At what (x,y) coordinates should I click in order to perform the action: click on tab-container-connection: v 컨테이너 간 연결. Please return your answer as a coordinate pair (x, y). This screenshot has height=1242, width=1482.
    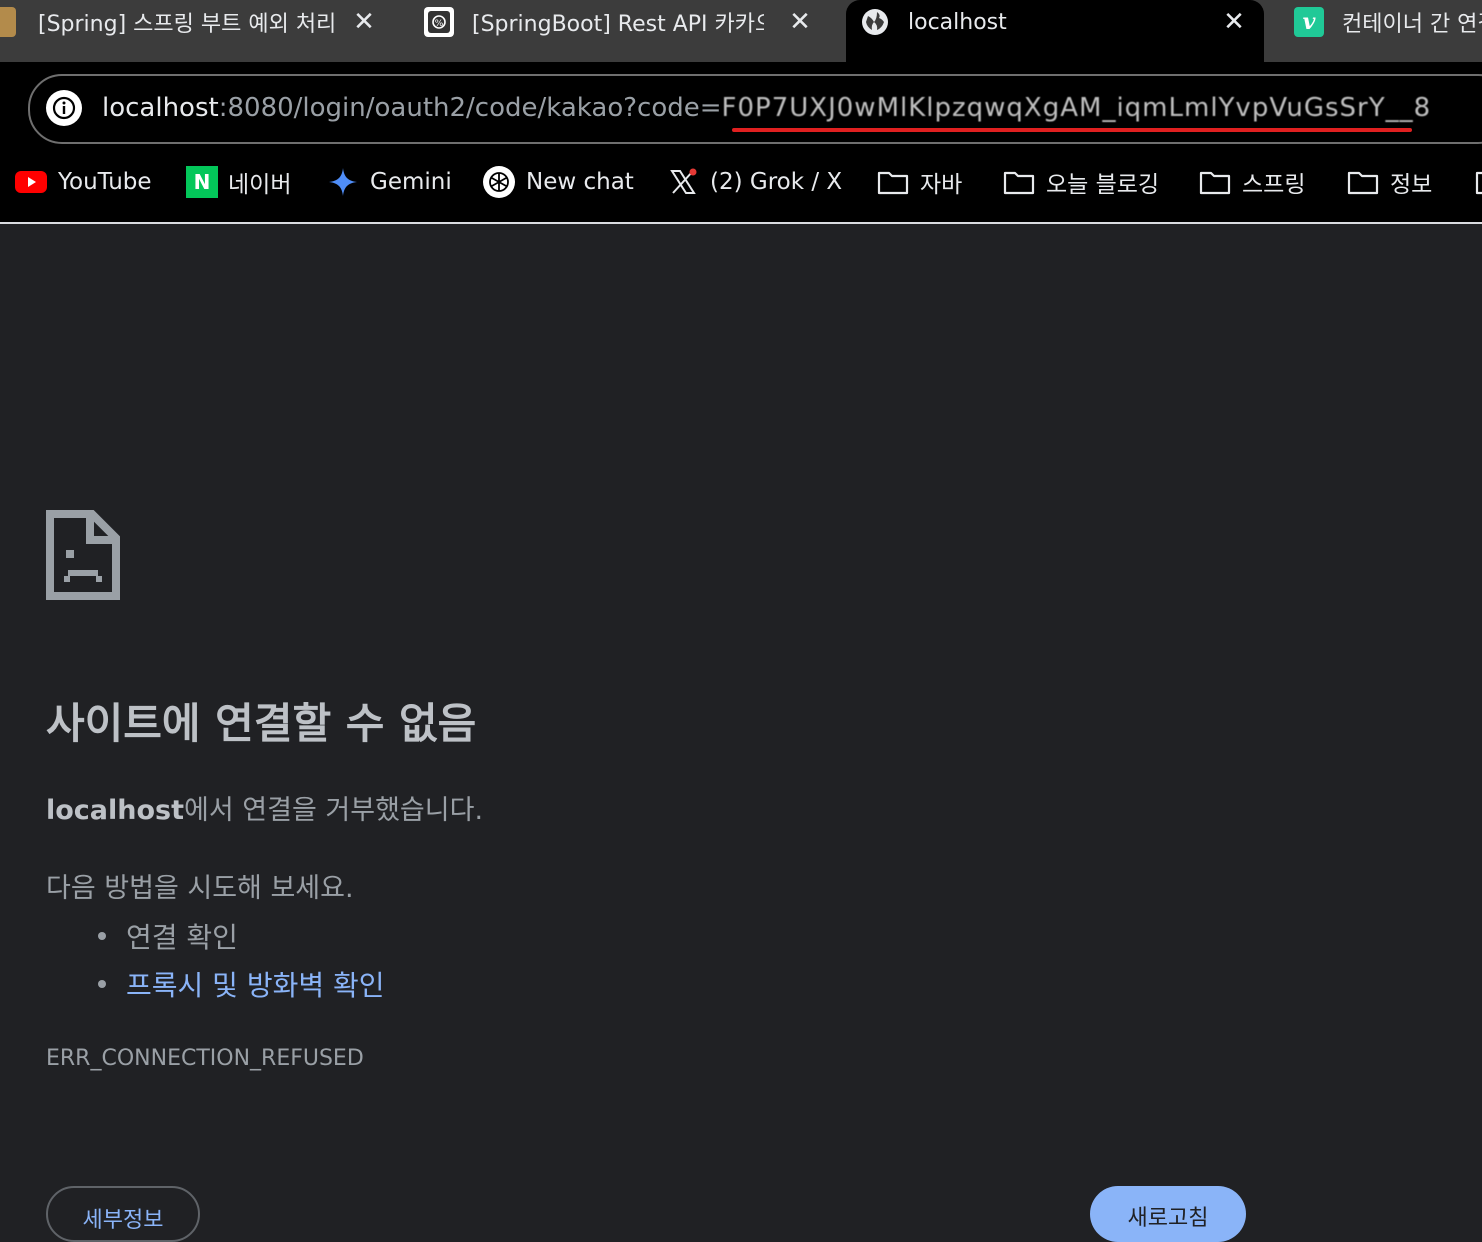
    Looking at the image, I should click on (1388, 22).